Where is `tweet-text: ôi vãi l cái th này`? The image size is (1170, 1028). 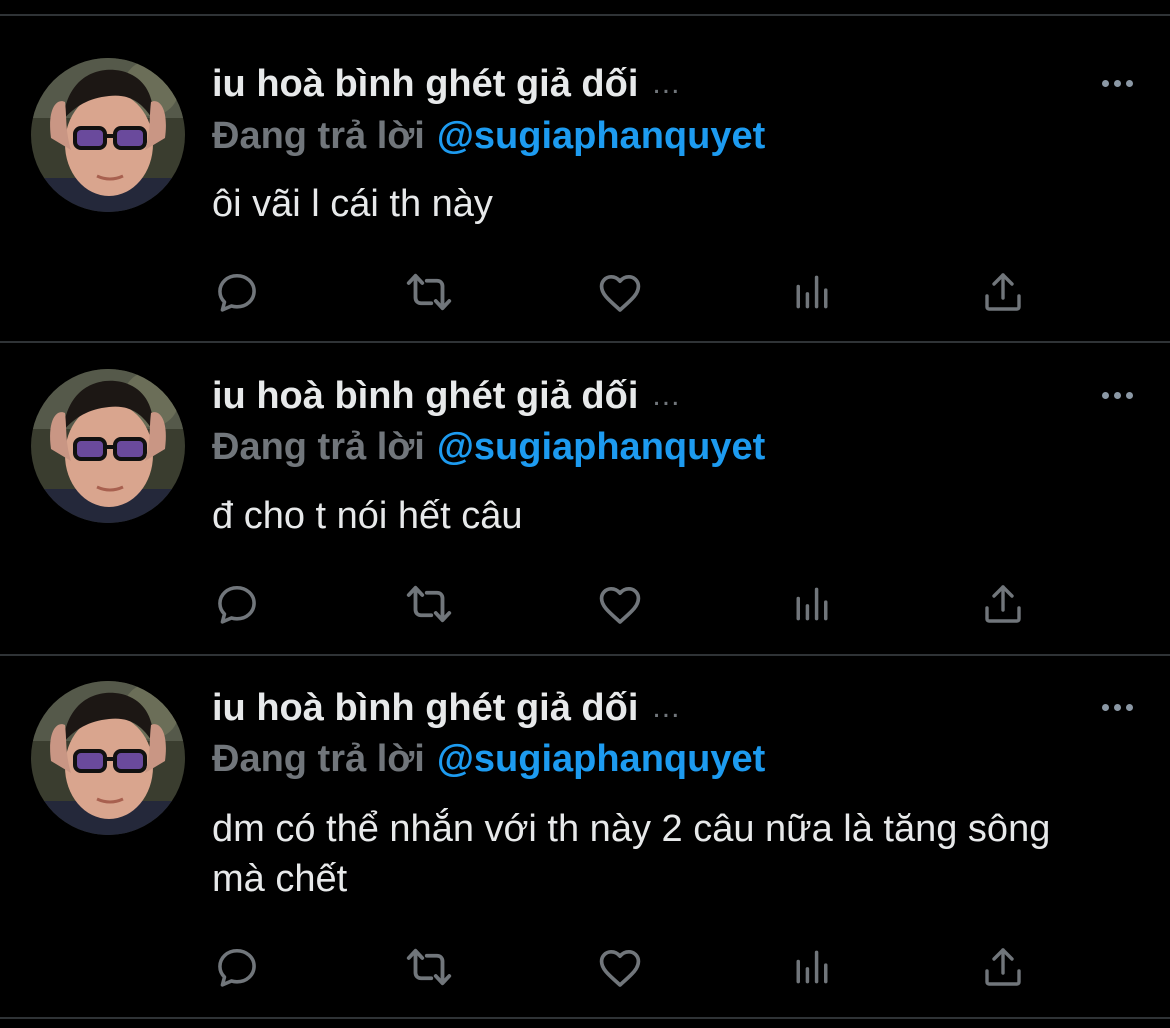 tweet-text: ôi vãi l cái th này is located at coordinates (352, 204).